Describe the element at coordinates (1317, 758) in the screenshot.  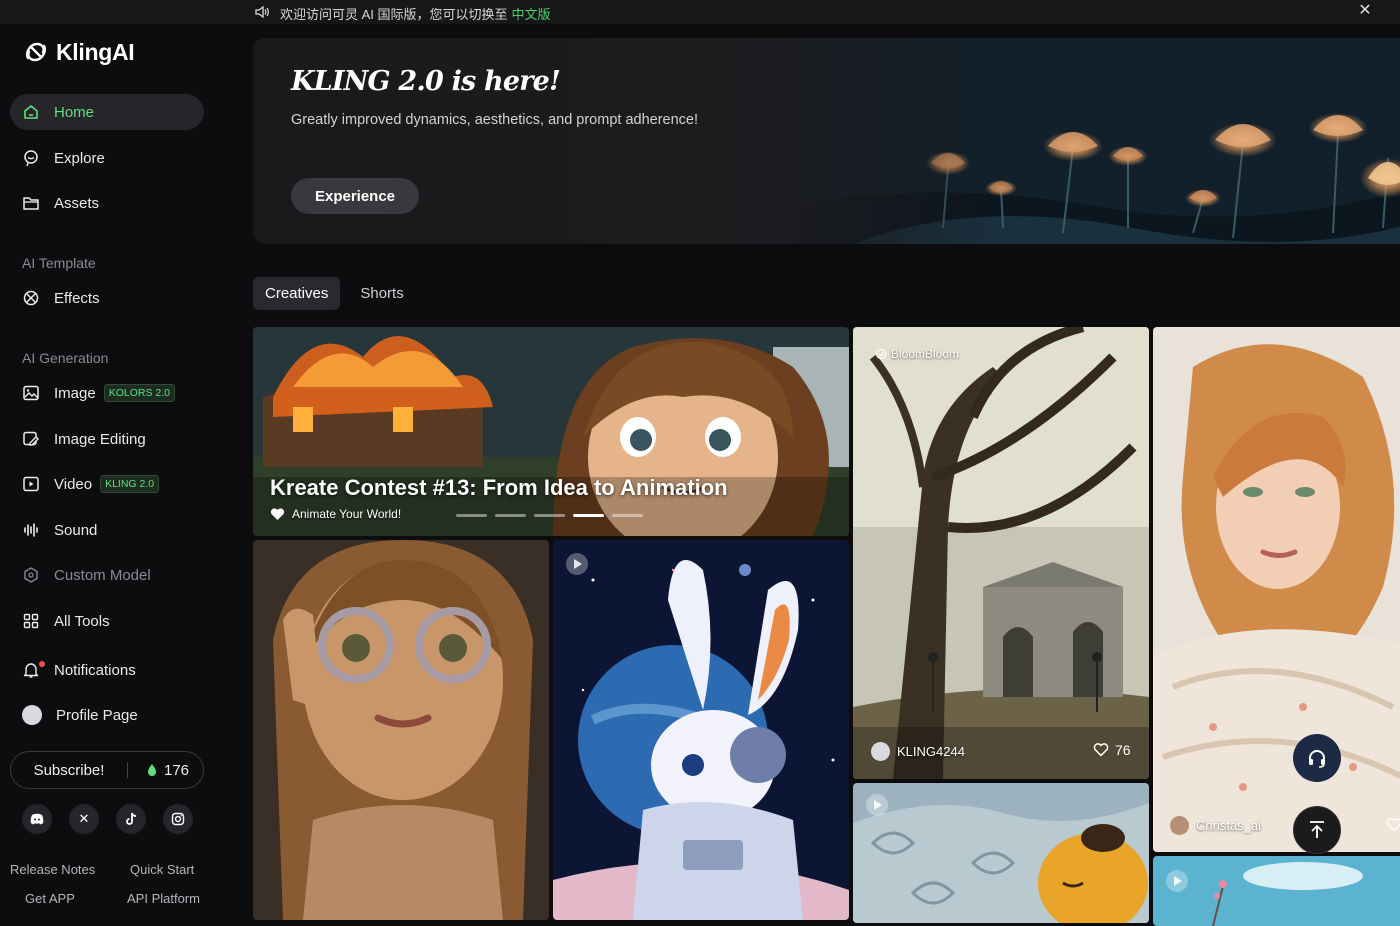
I see `support-button` at that location.